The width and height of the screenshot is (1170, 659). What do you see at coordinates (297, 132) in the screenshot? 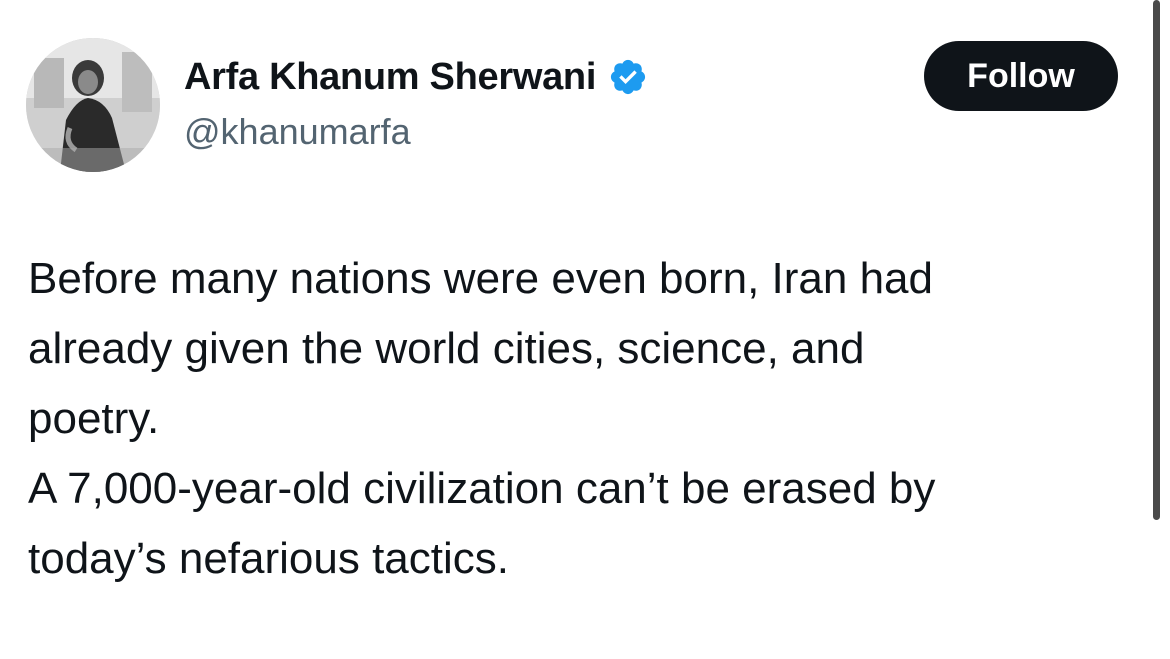
I see `author-handle: @khanumarfa` at bounding box center [297, 132].